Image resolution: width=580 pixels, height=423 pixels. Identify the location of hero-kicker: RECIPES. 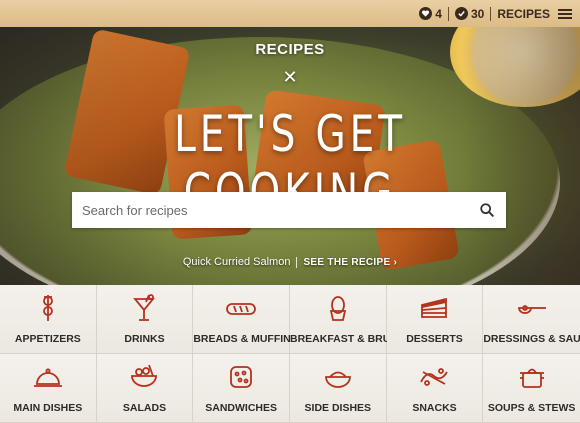
(290, 49).